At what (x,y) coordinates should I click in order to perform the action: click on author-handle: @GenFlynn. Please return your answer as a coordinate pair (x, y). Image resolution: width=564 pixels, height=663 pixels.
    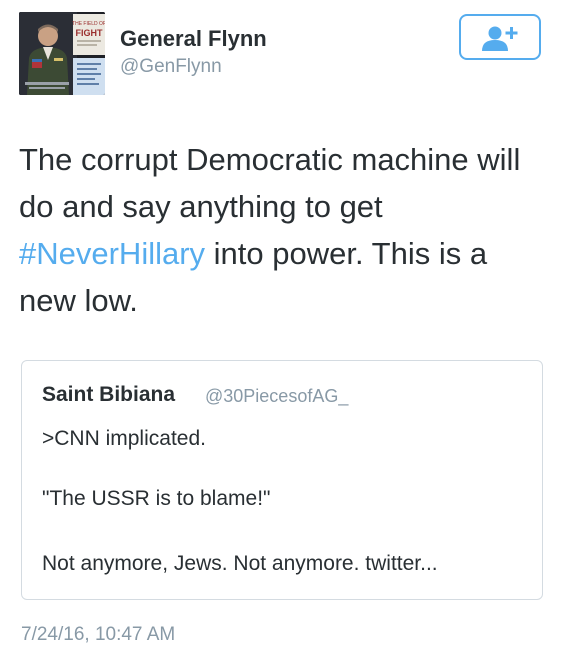
    Looking at the image, I should click on (171, 67).